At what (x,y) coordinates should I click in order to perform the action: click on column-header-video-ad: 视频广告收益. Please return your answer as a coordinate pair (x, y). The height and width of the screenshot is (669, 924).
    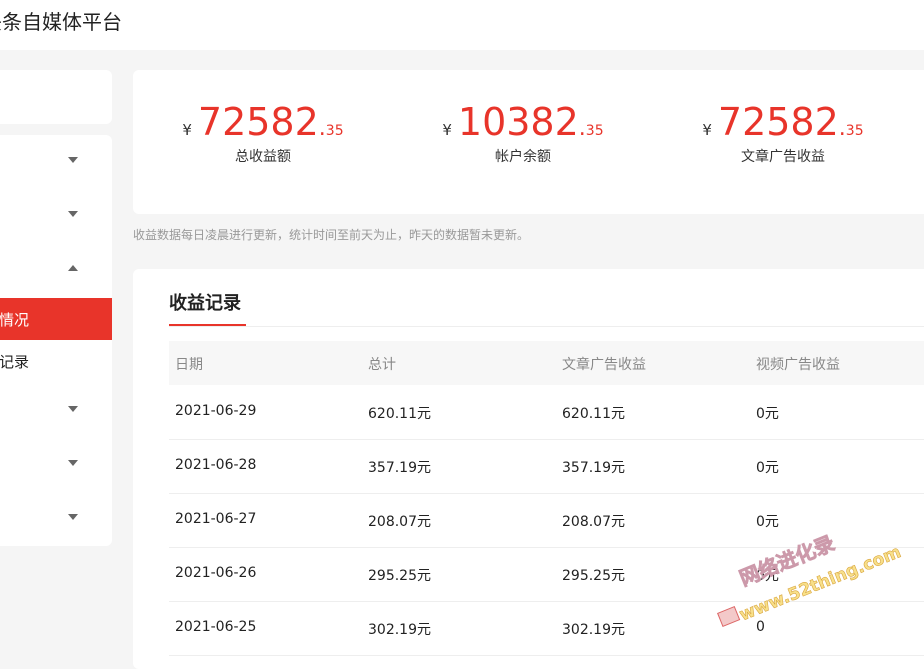
    Looking at the image, I should click on (798, 364).